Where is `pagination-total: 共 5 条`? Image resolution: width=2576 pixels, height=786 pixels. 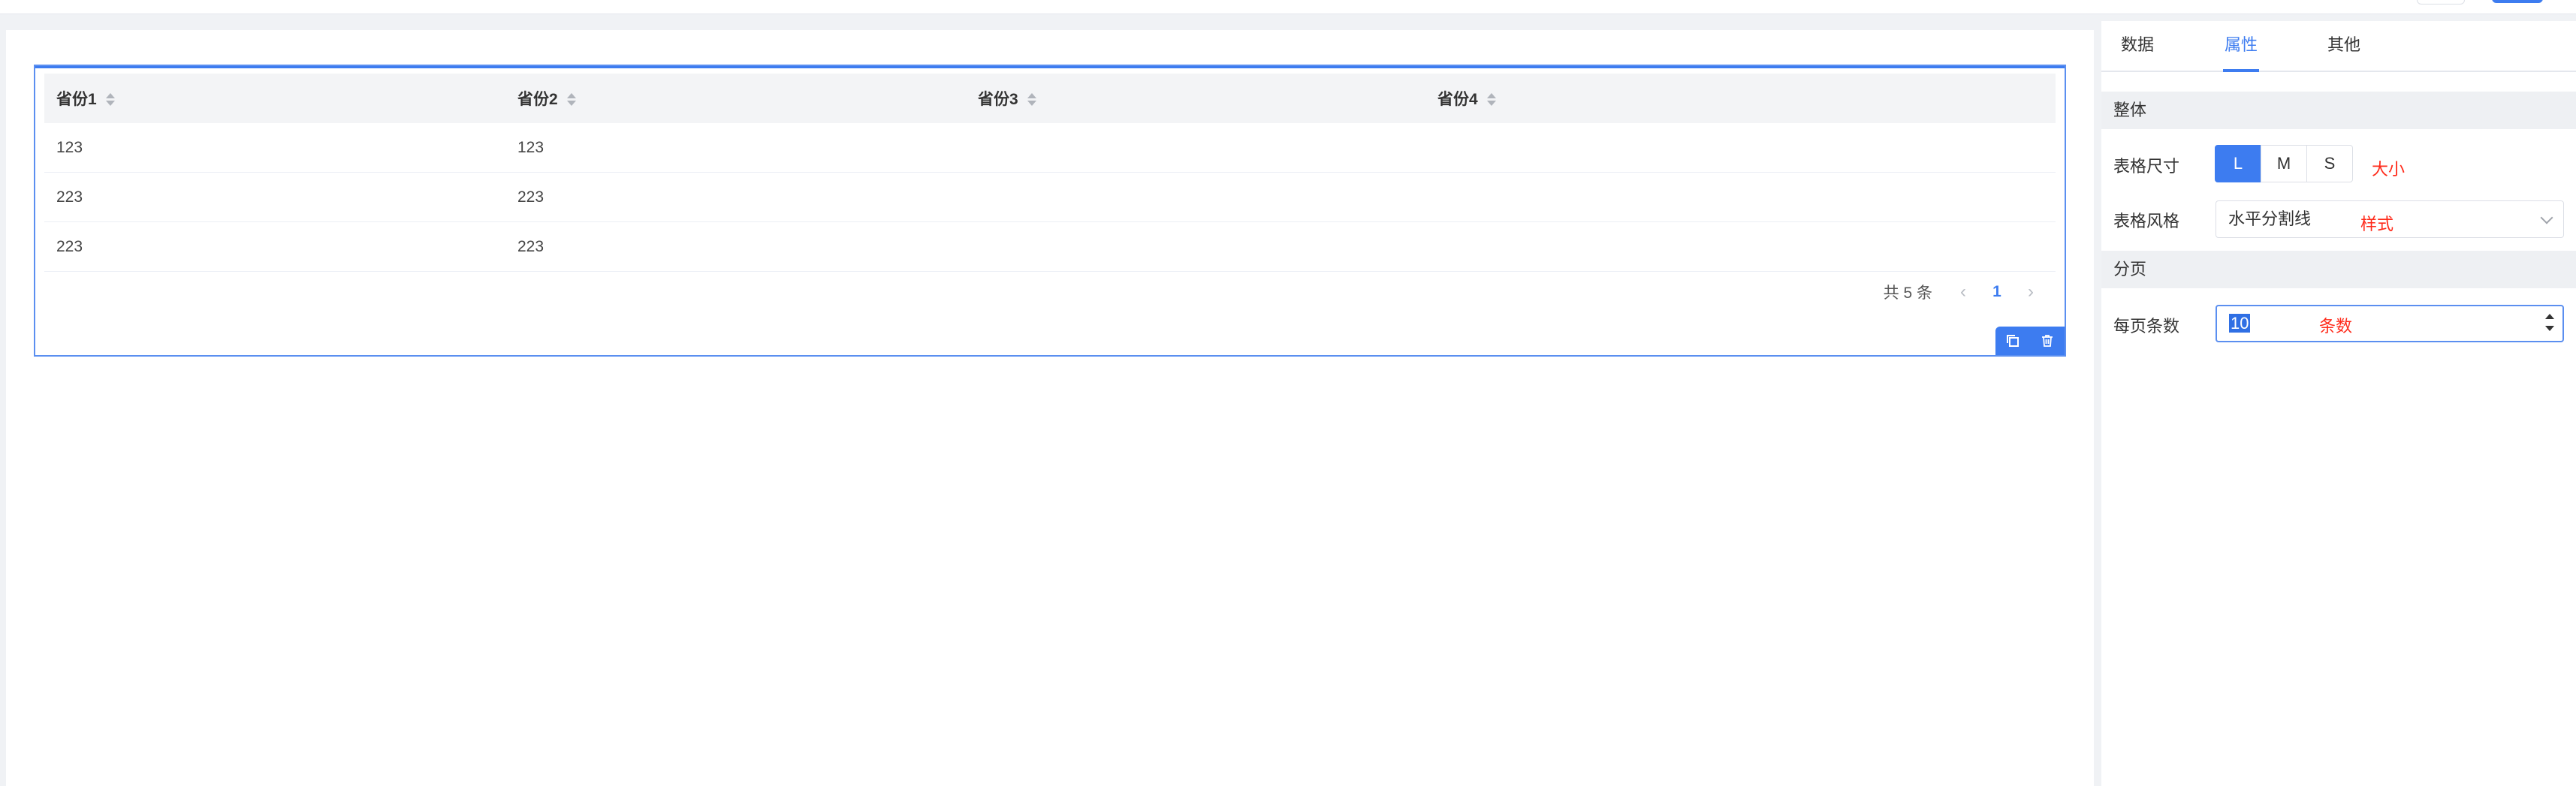 pagination-total: 共 5 条 is located at coordinates (1908, 293).